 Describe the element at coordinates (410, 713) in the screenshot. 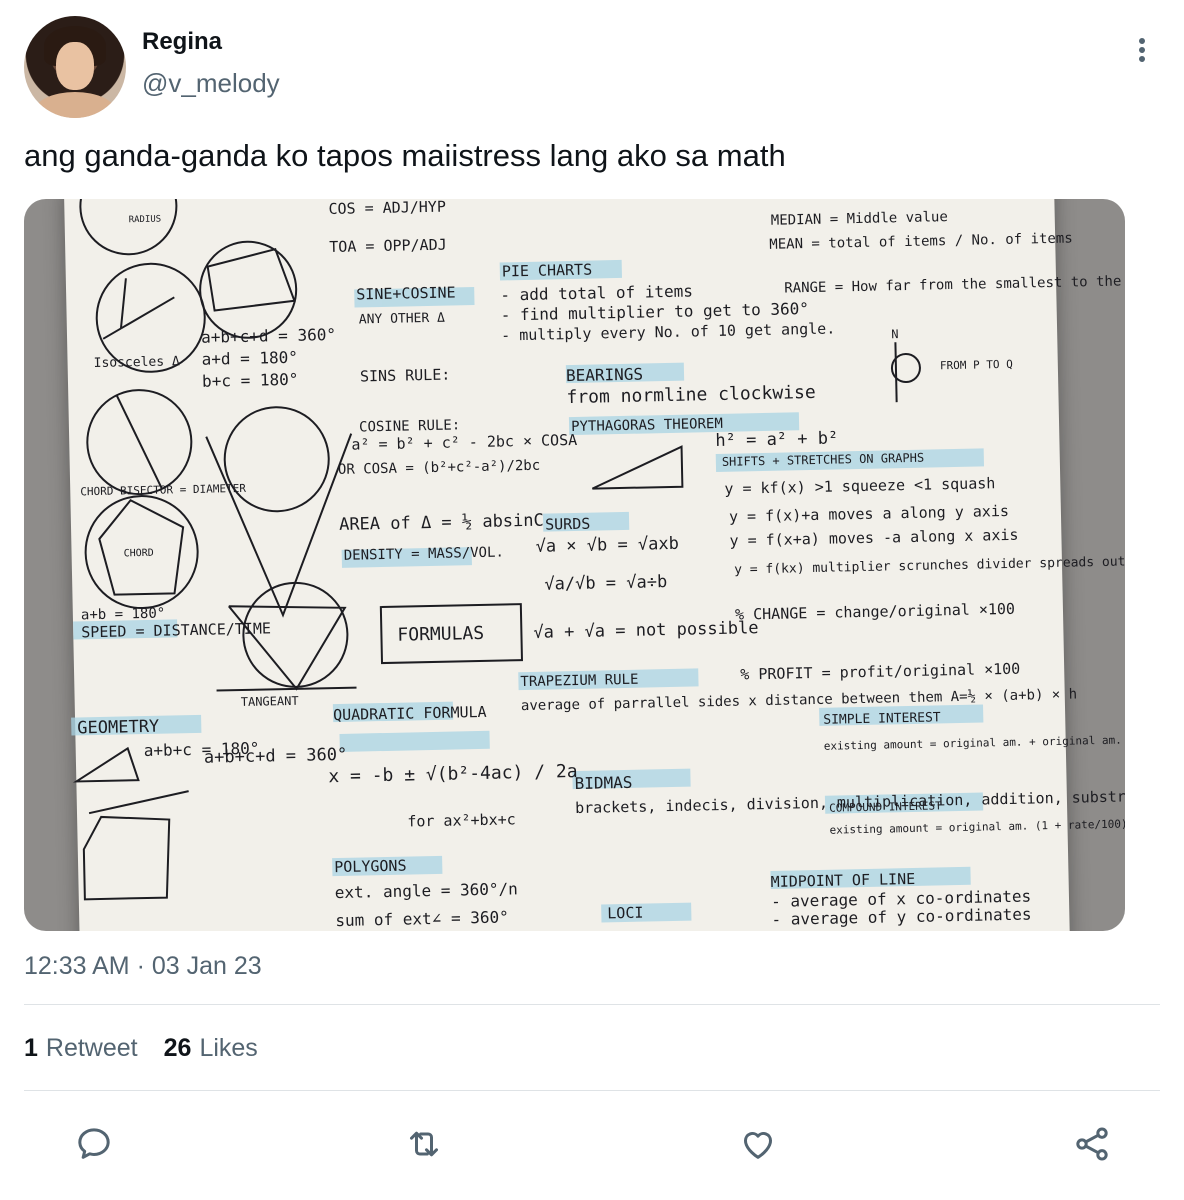

I see `note-text: QUADRATIC FORMULA` at that location.